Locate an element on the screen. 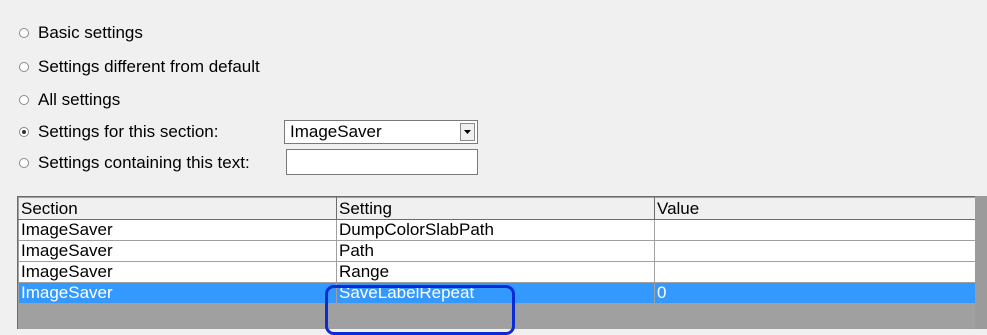 This screenshot has height=335, width=987. cell-value: 0 is located at coordinates (814, 293).